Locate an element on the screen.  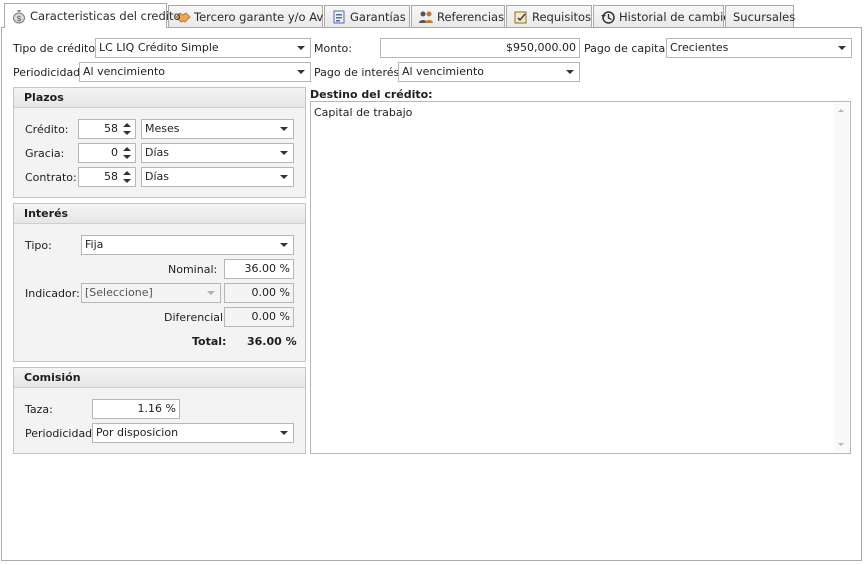
tipo-credito-select: LC LIQ Crédito Simple is located at coordinates (203, 48).